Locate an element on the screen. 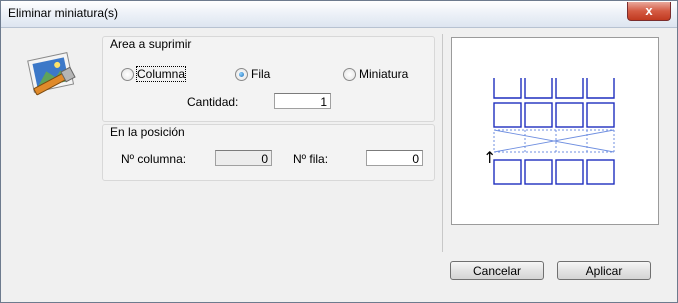 The width and height of the screenshot is (678, 303). column-number-label: Nº columna: is located at coordinates (154, 159).